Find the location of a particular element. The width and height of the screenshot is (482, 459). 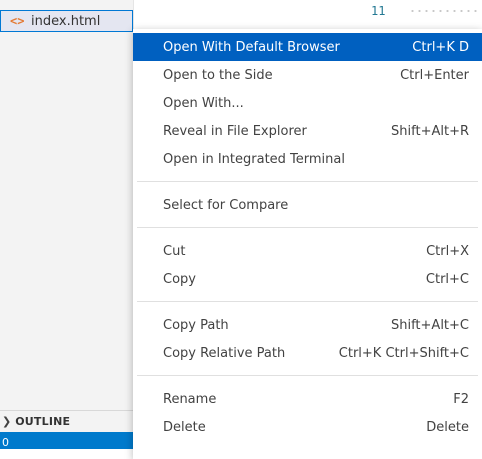

menu-item-open-in-integrated-terminal: Open in Integrated Terminal is located at coordinates (307, 159).